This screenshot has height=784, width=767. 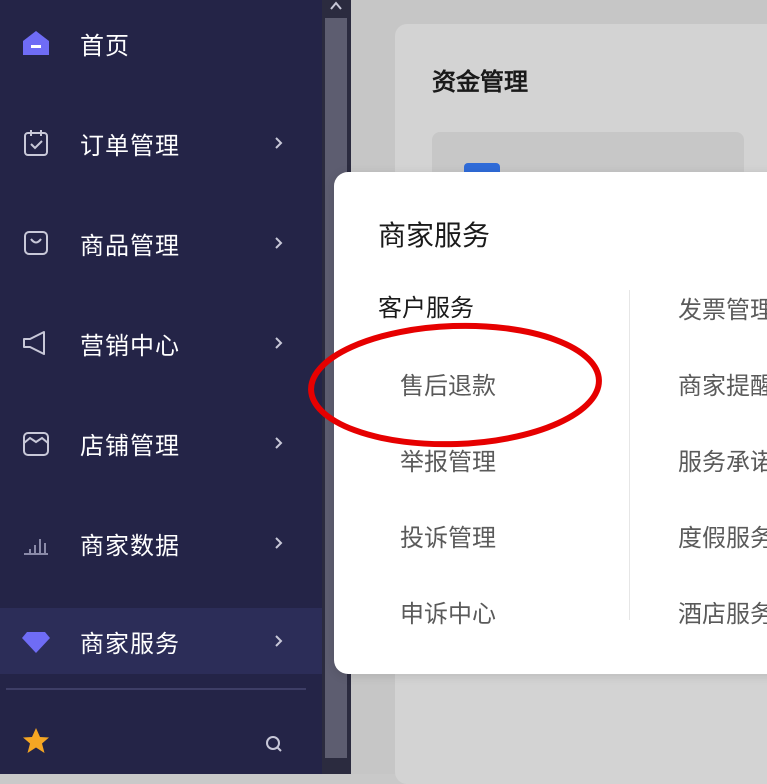 I want to click on menu-item-service-commitment: 服务承诺, so click(x=722, y=459).